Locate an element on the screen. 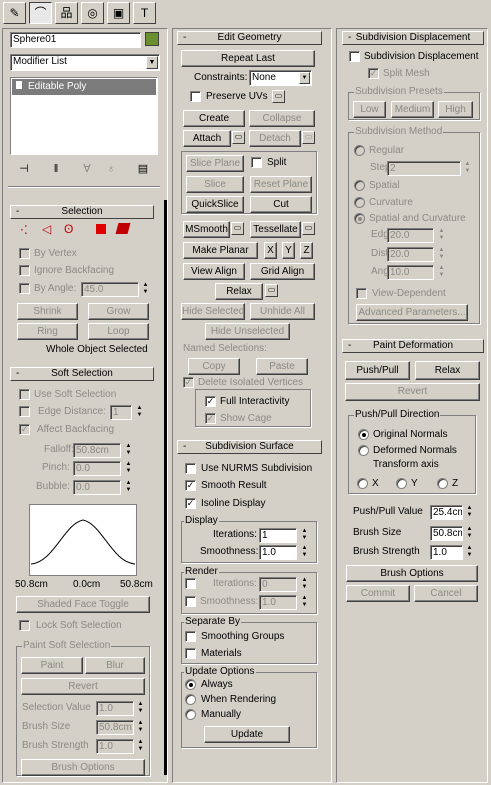  subdivision-displacement-checkbox is located at coordinates (354, 56).